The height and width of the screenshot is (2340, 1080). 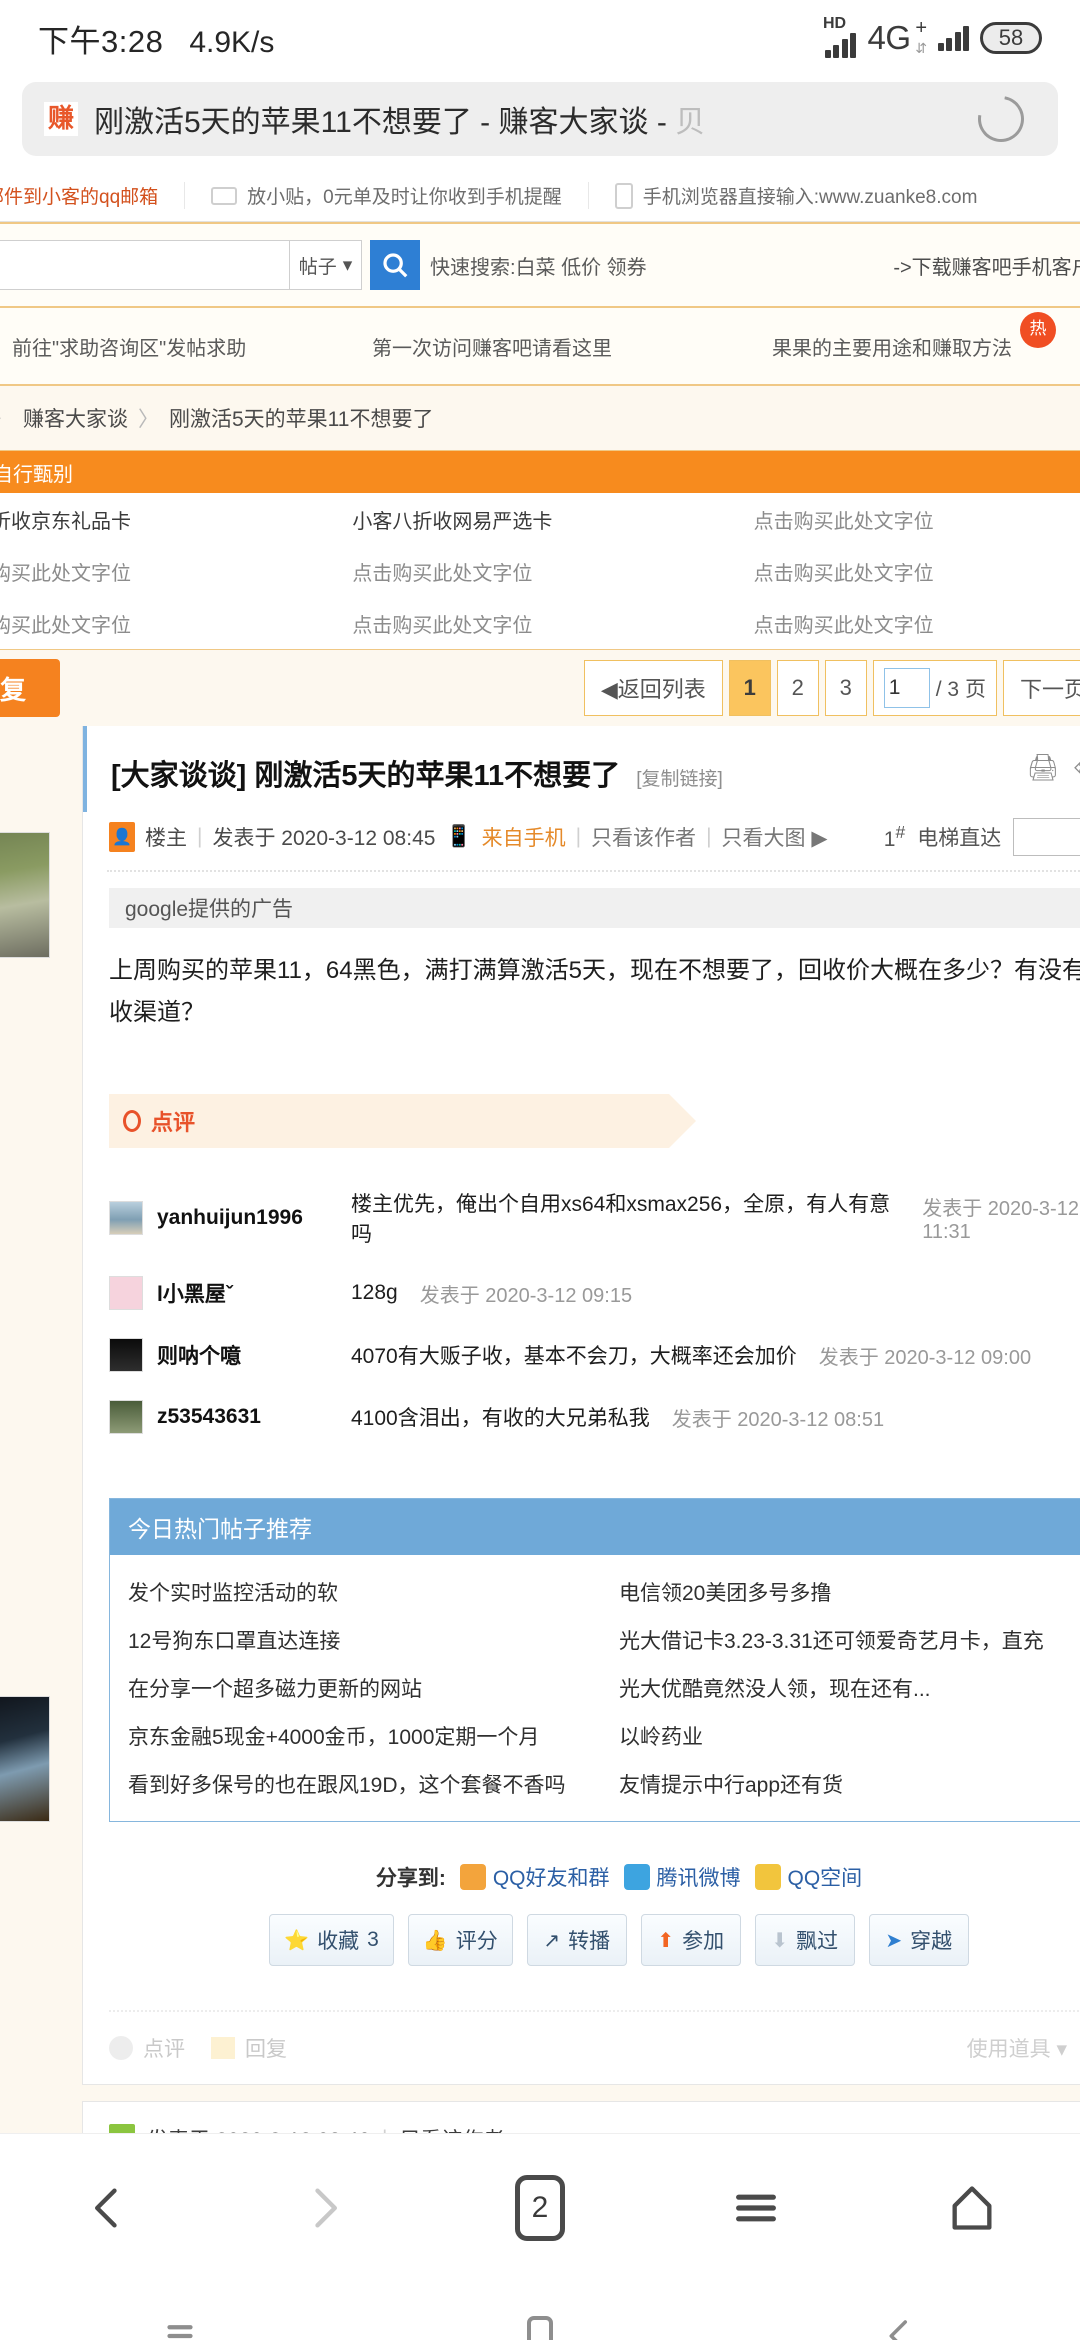 What do you see at coordinates (749, 688) in the screenshot?
I see `page-button-1: 1` at bounding box center [749, 688].